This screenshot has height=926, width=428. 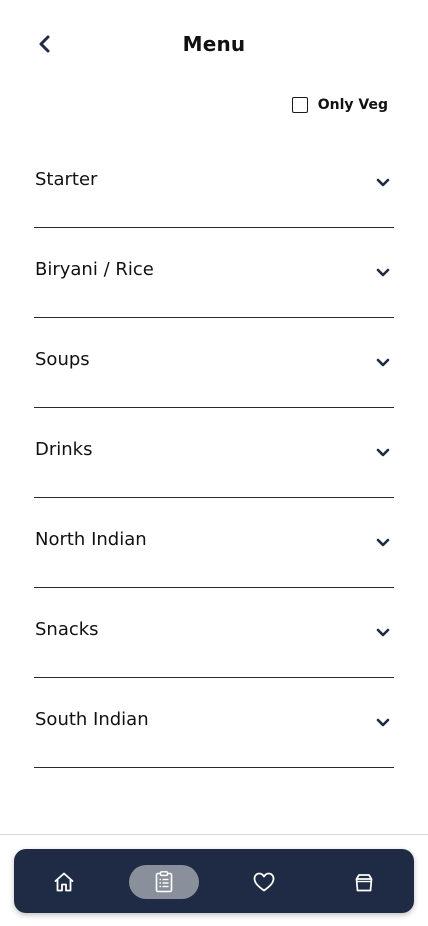 What do you see at coordinates (214, 633) in the screenshot?
I see `category-row-snacks: Snacks` at bounding box center [214, 633].